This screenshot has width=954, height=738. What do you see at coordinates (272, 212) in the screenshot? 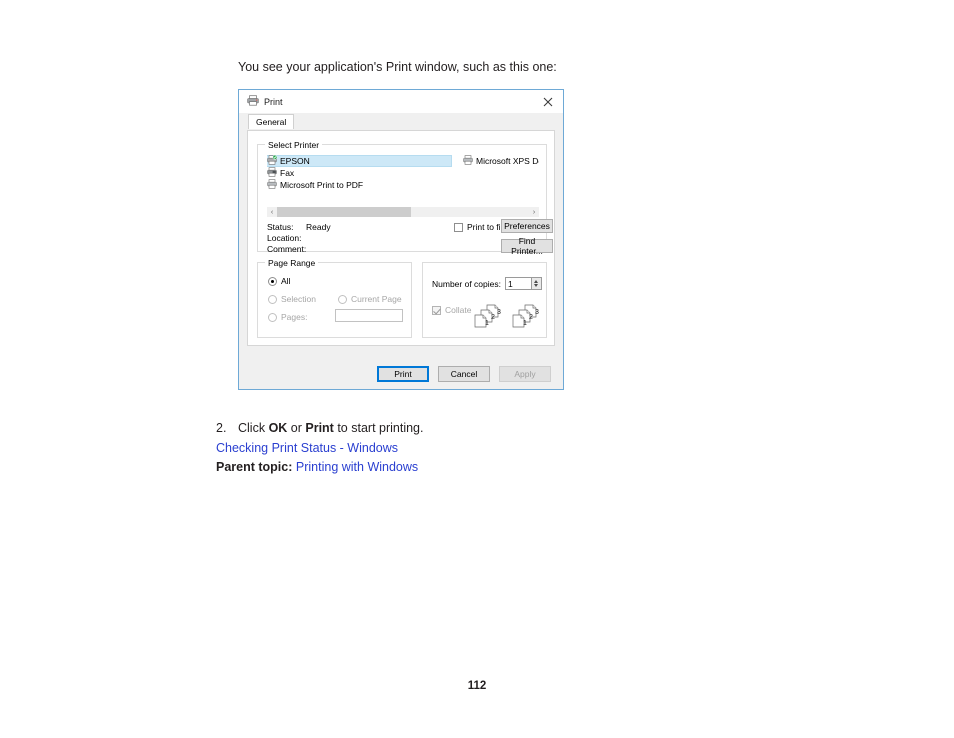
I see `chevron-left-icon: ‹` at bounding box center [272, 212].